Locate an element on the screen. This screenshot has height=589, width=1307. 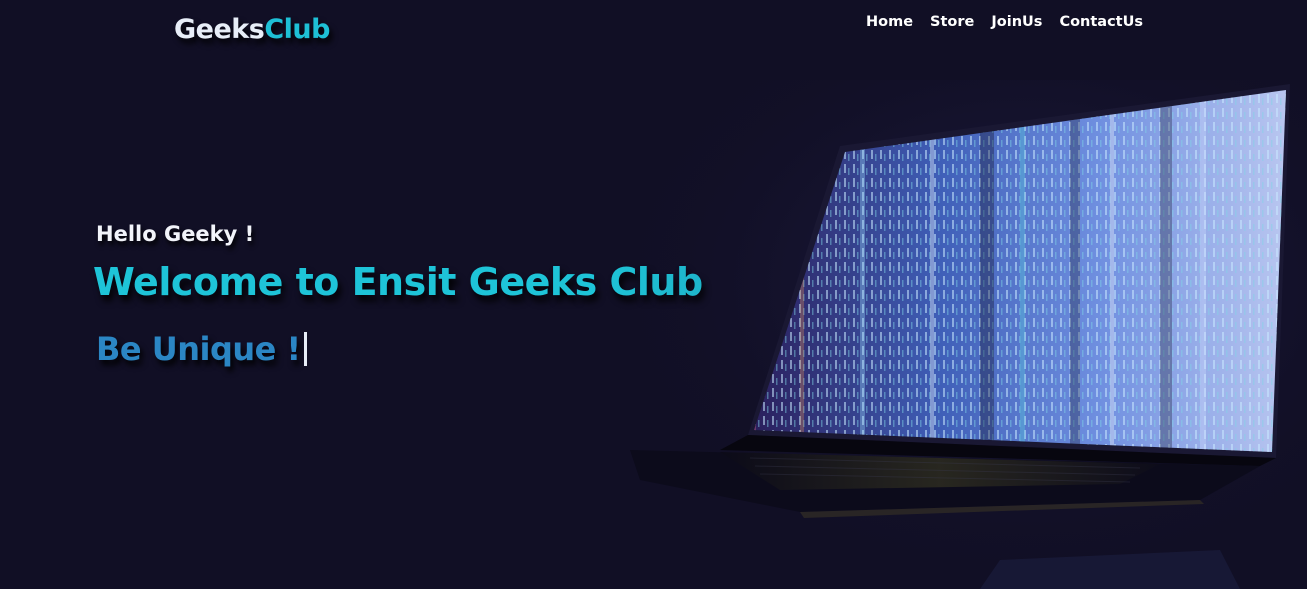
nav-link-home: Home is located at coordinates (889, 22).